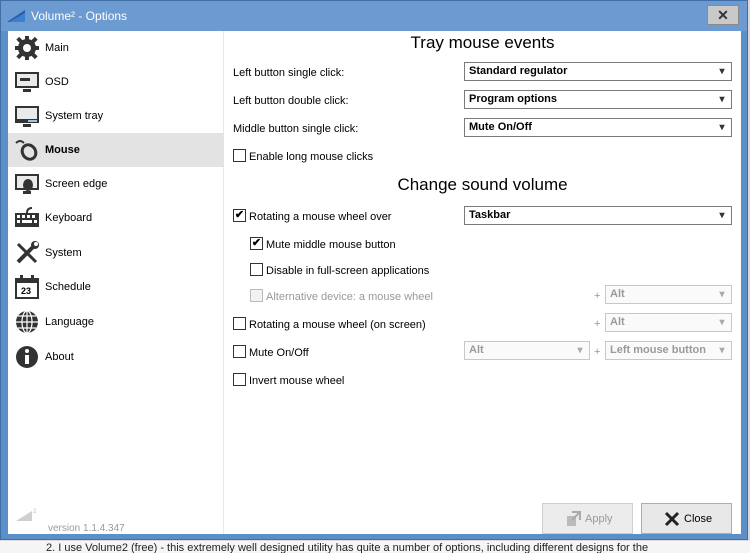 The image size is (750, 553). What do you see at coordinates (348, 271) in the screenshot?
I see `disable-fullscreen-label: Disable in full-screen applications` at bounding box center [348, 271].